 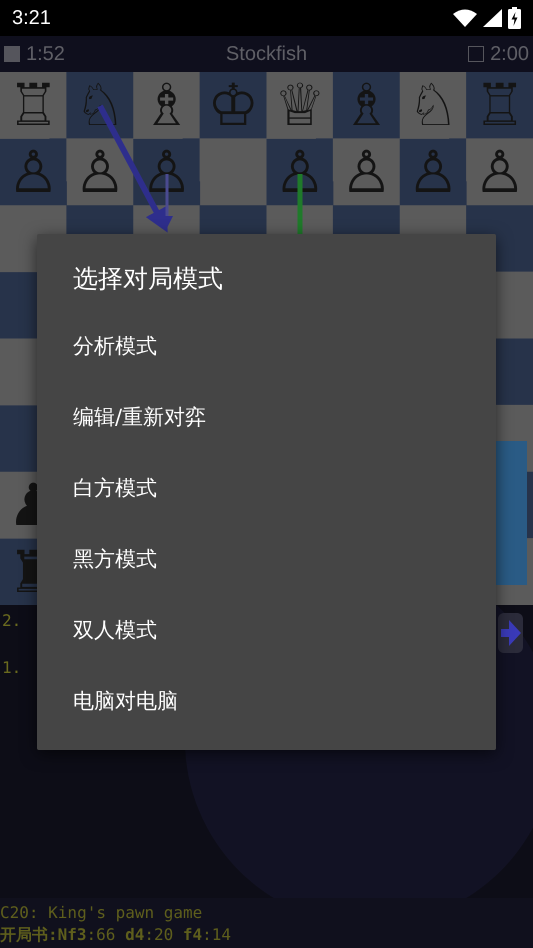 I want to click on chess-piece: ♔, so click(x=233, y=105).